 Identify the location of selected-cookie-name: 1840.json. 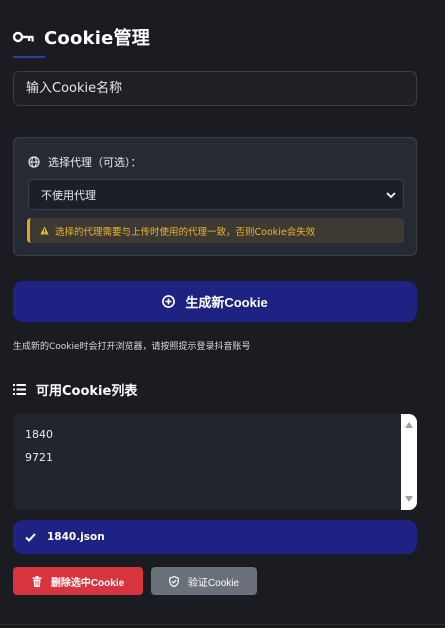
(76, 537).